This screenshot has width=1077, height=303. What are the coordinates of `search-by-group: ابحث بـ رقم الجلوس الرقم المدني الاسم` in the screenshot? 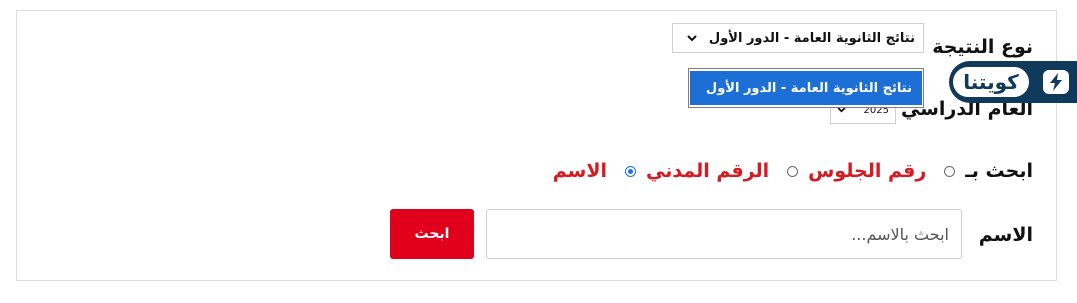 It's located at (793, 171).